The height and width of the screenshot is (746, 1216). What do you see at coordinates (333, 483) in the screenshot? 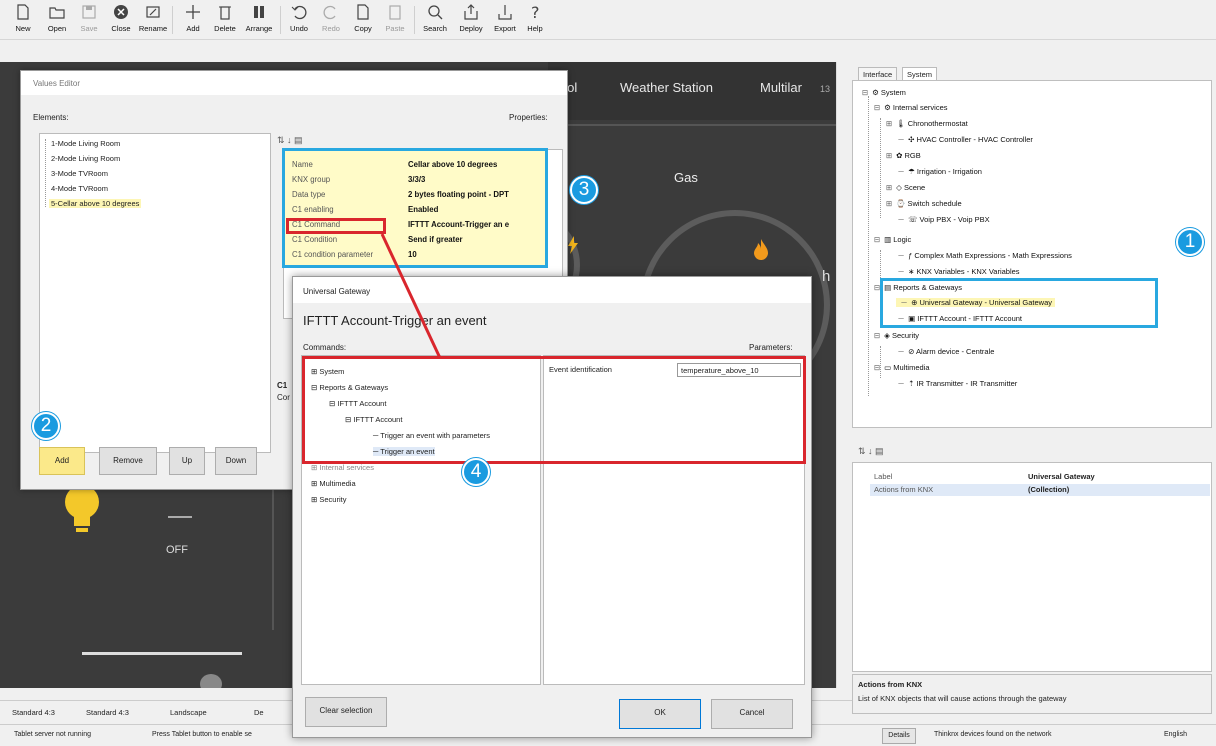
I see `cmd-node-multimedia: ⊞ Multimedia` at bounding box center [333, 483].